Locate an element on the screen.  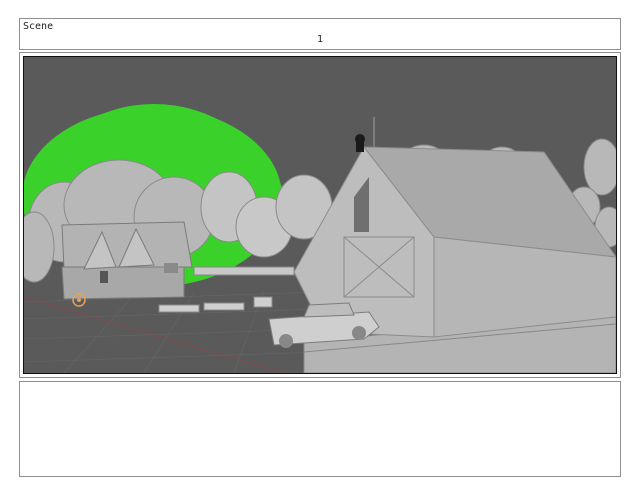
small-house is located at coordinates (127, 260).